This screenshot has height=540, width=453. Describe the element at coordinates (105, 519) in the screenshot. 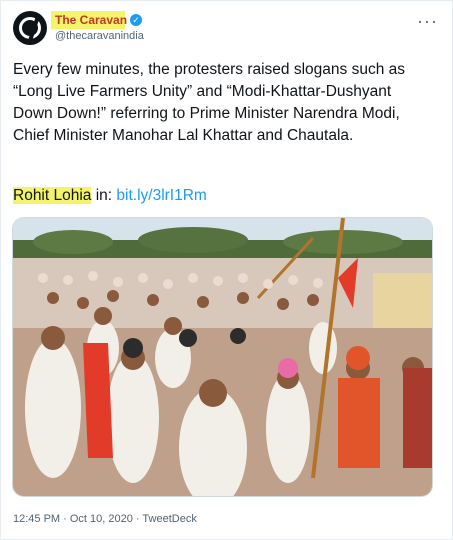

I see `tweet-timestamp: 12:45 PM · Oct 10, 2020 · TweetDeck` at that location.